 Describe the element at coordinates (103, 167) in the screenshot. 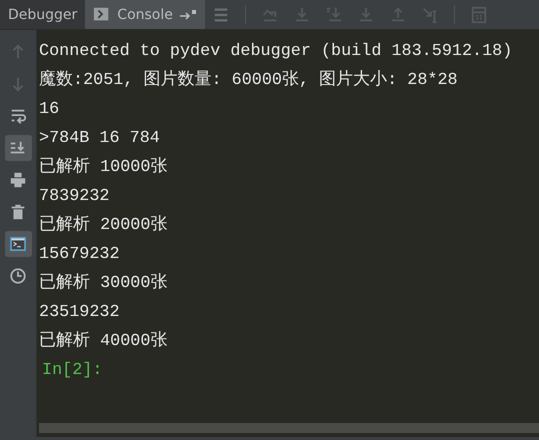

I see `console-line: 已解析 10000张` at that location.